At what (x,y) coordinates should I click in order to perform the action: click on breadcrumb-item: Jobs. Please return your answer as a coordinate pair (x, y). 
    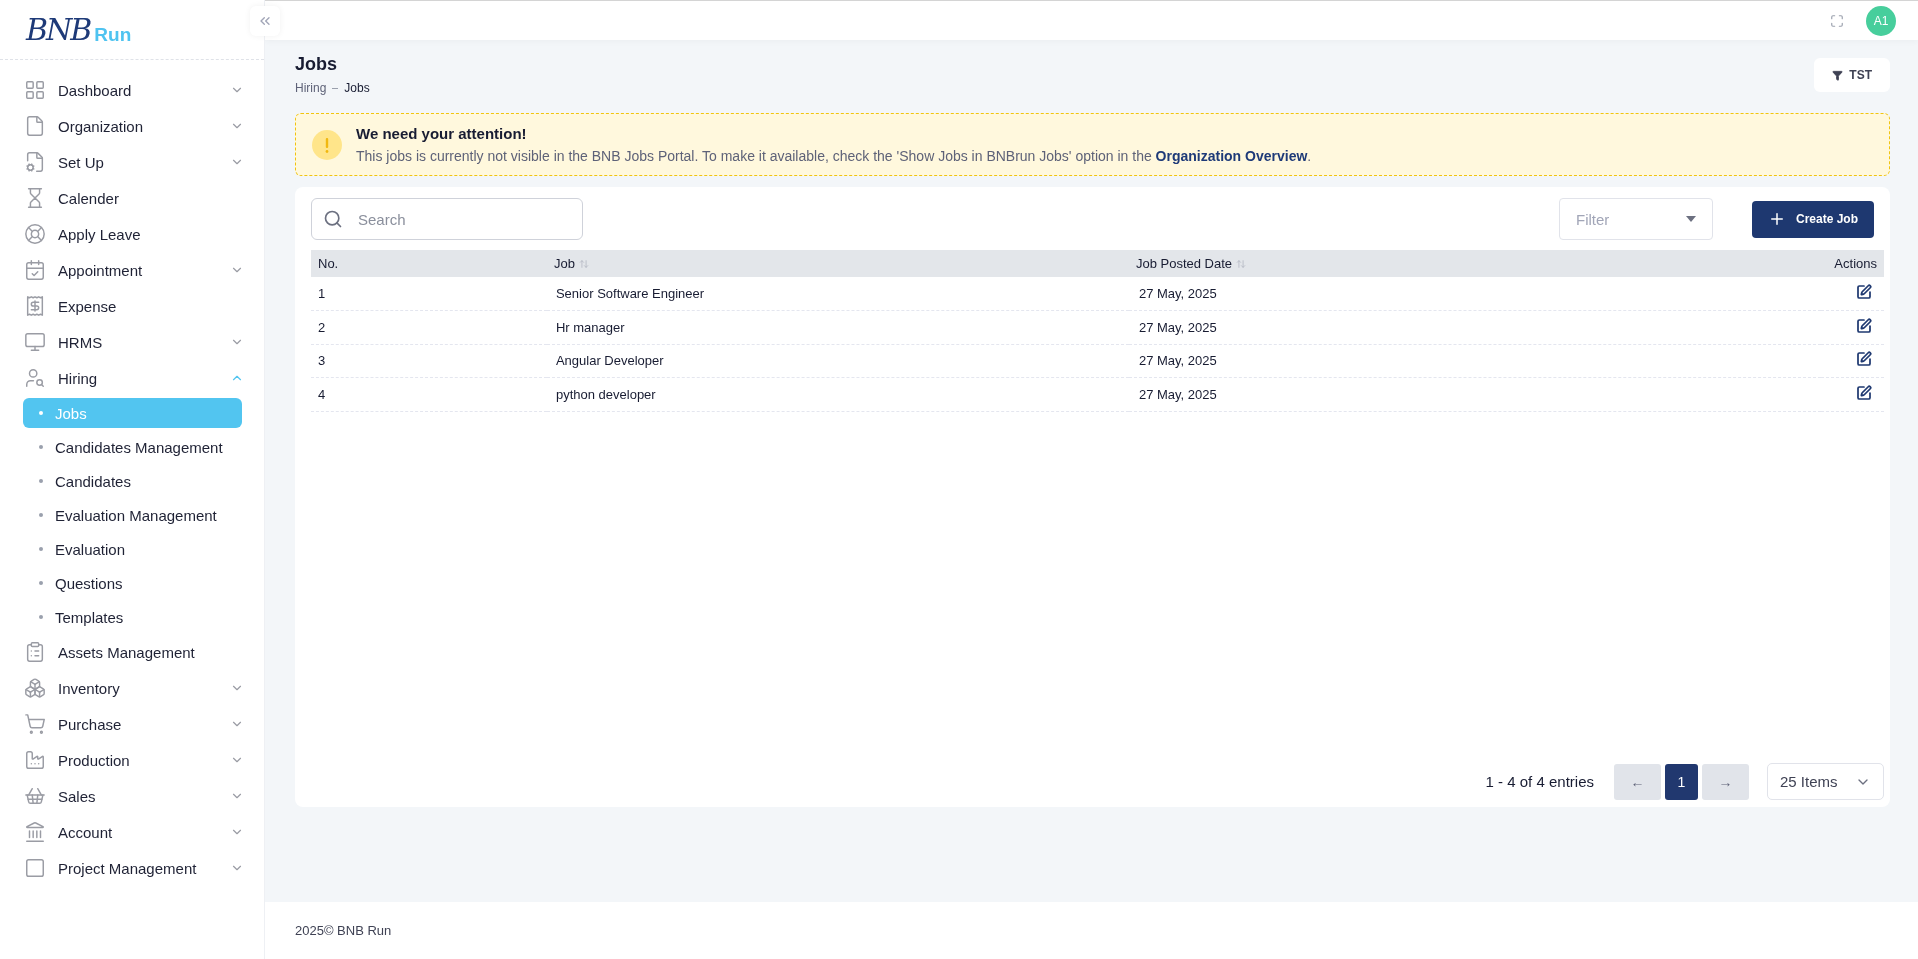
    Looking at the image, I should click on (357, 88).